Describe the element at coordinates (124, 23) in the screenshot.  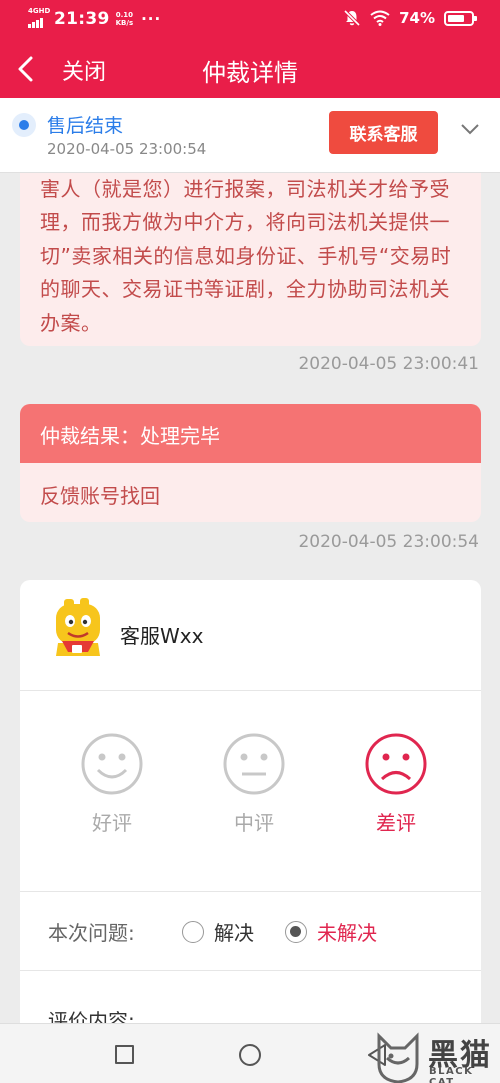
I see `speed-unit: KB/s` at that location.